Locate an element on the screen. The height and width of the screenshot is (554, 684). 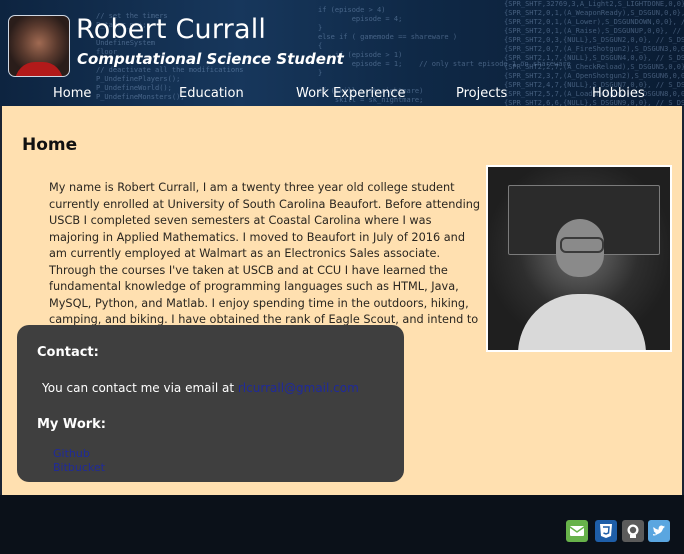
contact-title: Contact: is located at coordinates (68, 352).